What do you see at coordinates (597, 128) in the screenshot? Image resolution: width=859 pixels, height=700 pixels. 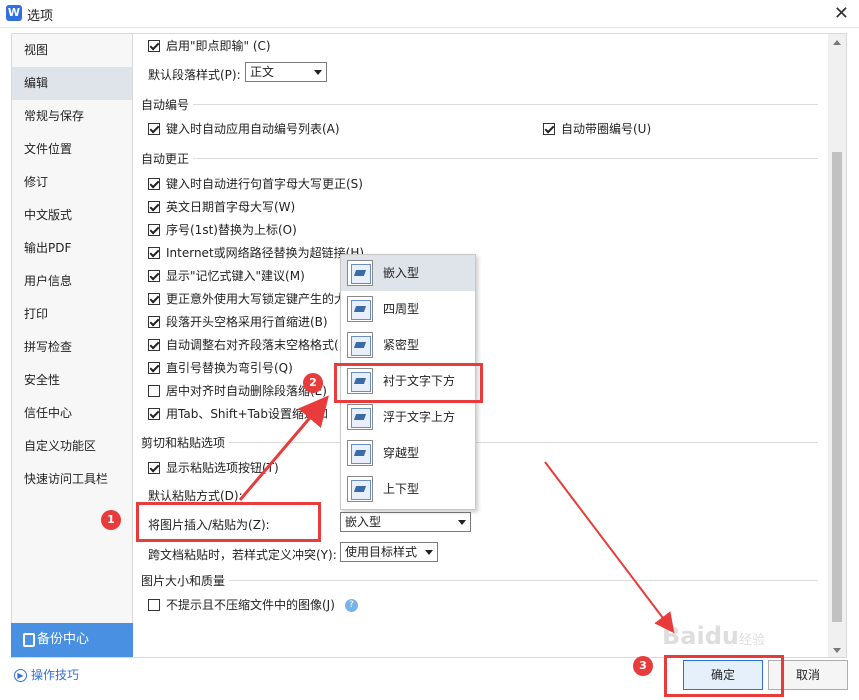 I see `auto-circle-number-option: 自动带圈编号(U)` at bounding box center [597, 128].